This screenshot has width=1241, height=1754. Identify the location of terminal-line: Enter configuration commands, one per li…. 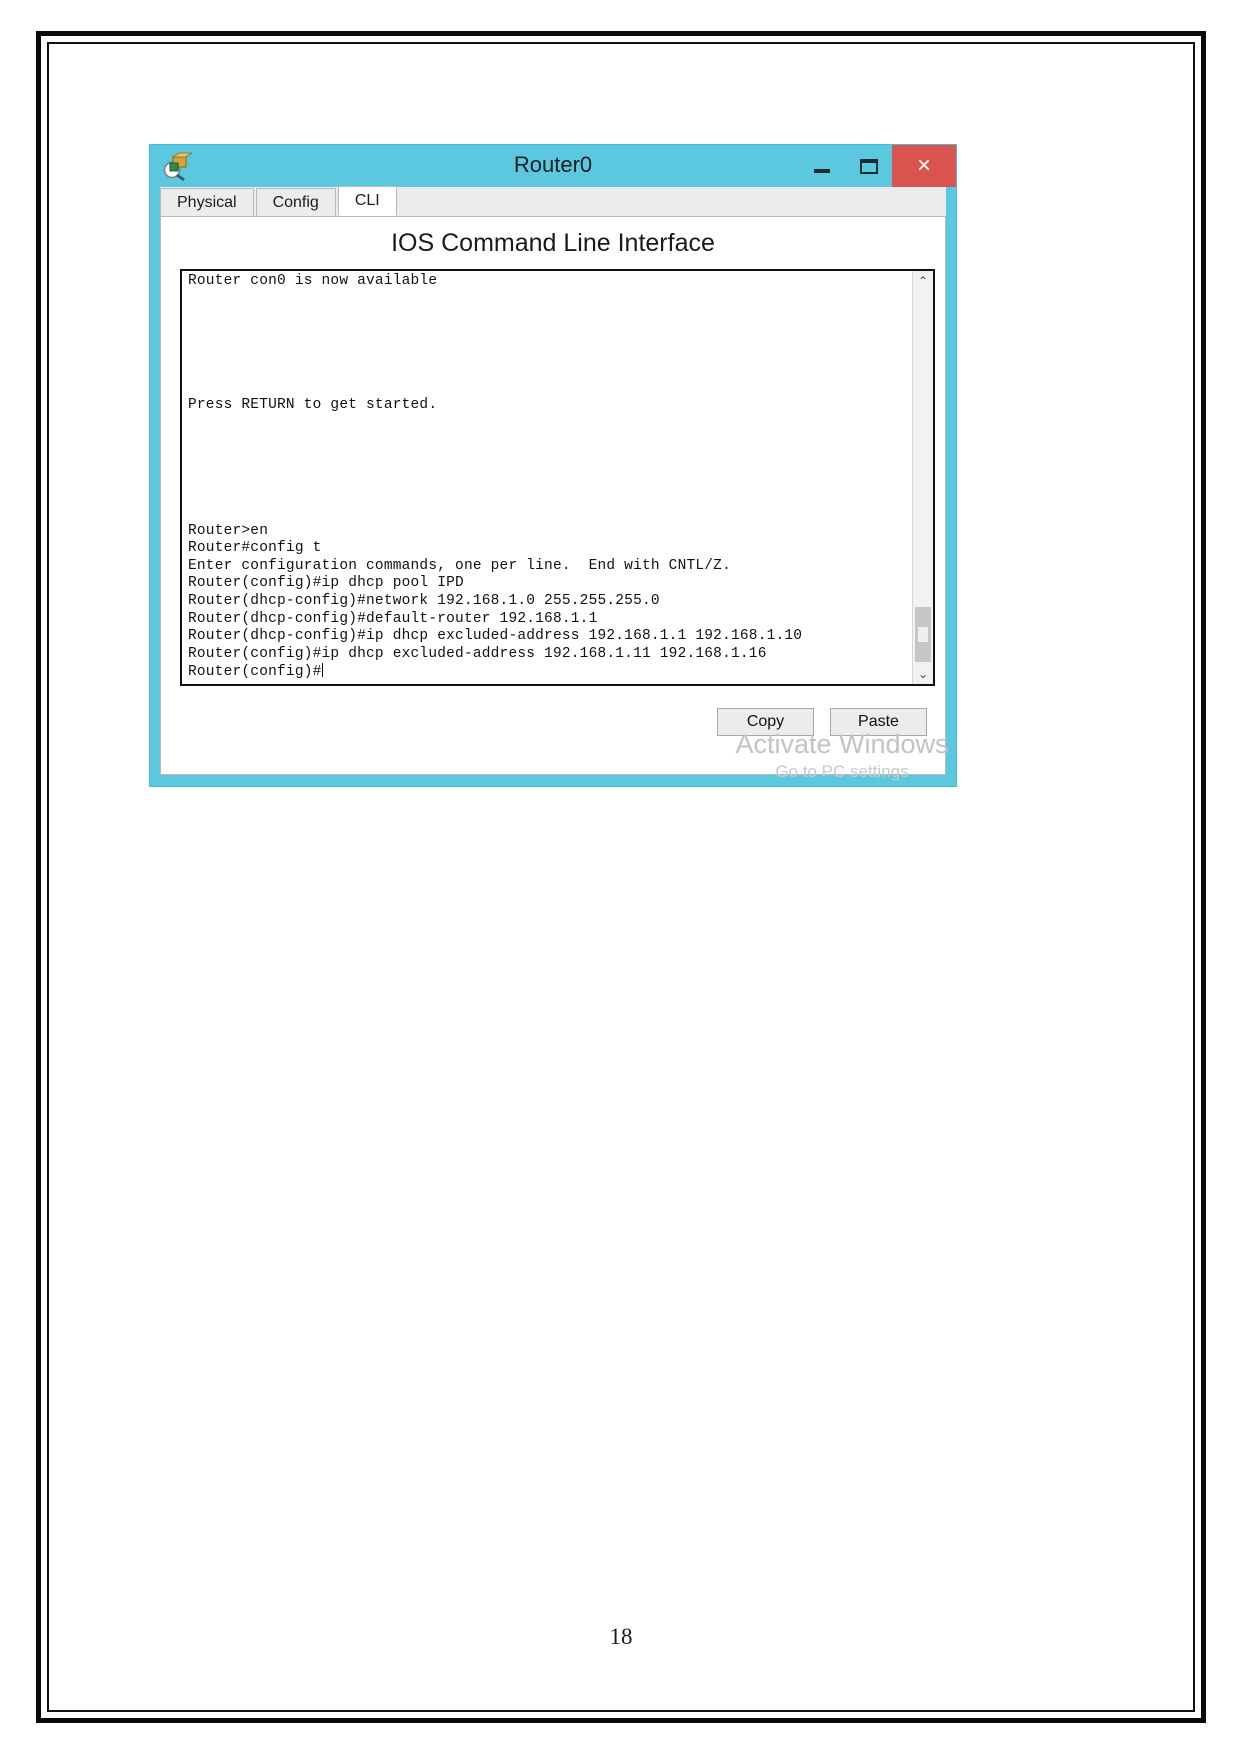
(459, 565).